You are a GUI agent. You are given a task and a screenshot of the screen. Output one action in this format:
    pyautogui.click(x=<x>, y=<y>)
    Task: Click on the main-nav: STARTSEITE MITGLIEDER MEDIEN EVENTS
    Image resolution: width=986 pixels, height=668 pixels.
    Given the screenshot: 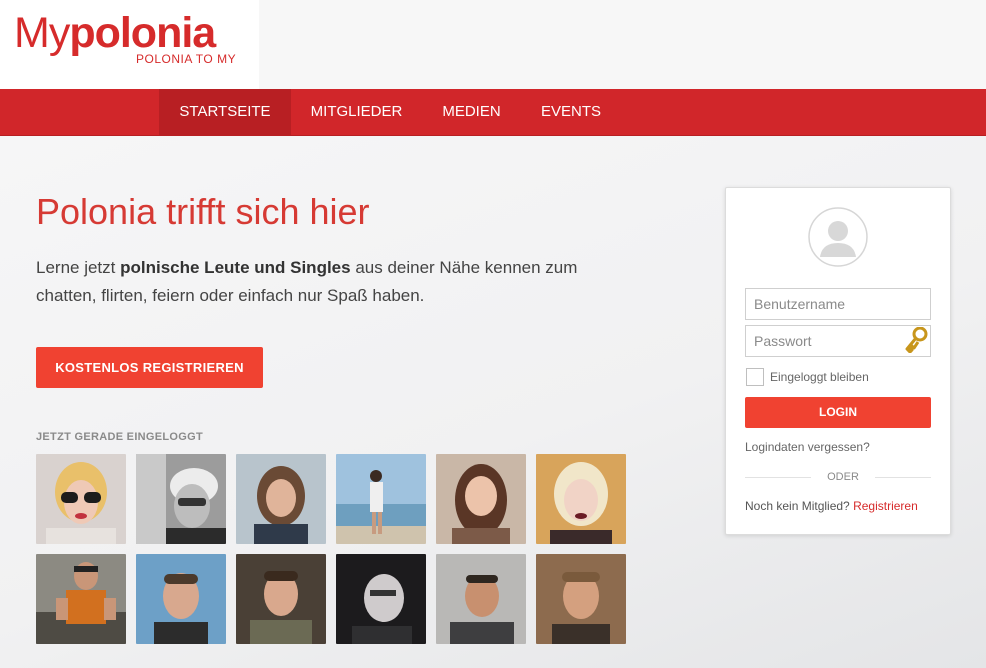 What is the action you would take?
    pyautogui.click(x=493, y=112)
    